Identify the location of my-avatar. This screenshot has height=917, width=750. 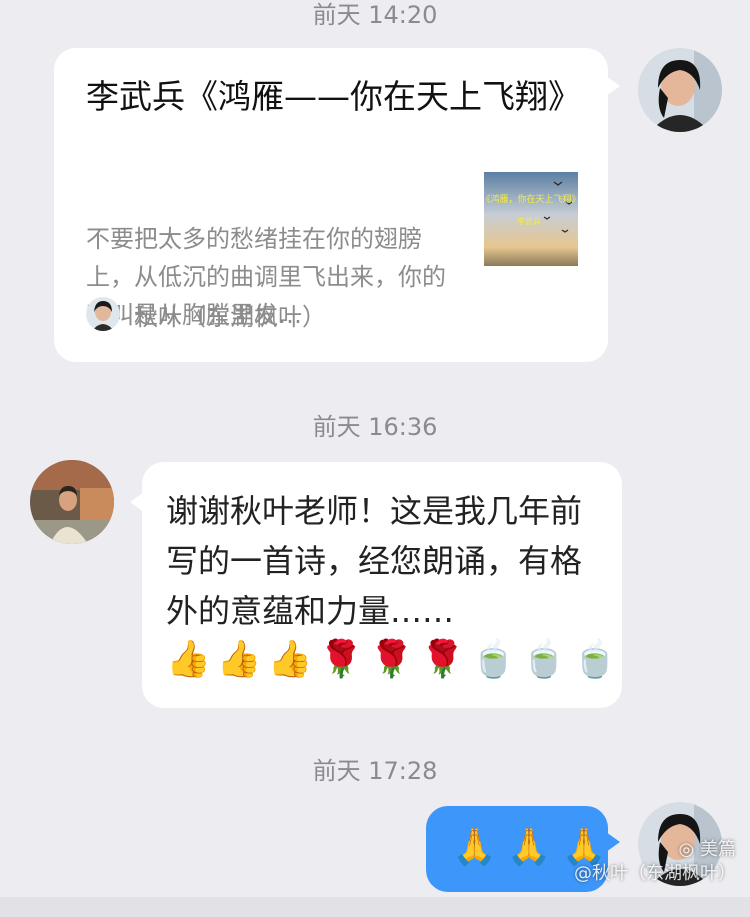
(680, 90).